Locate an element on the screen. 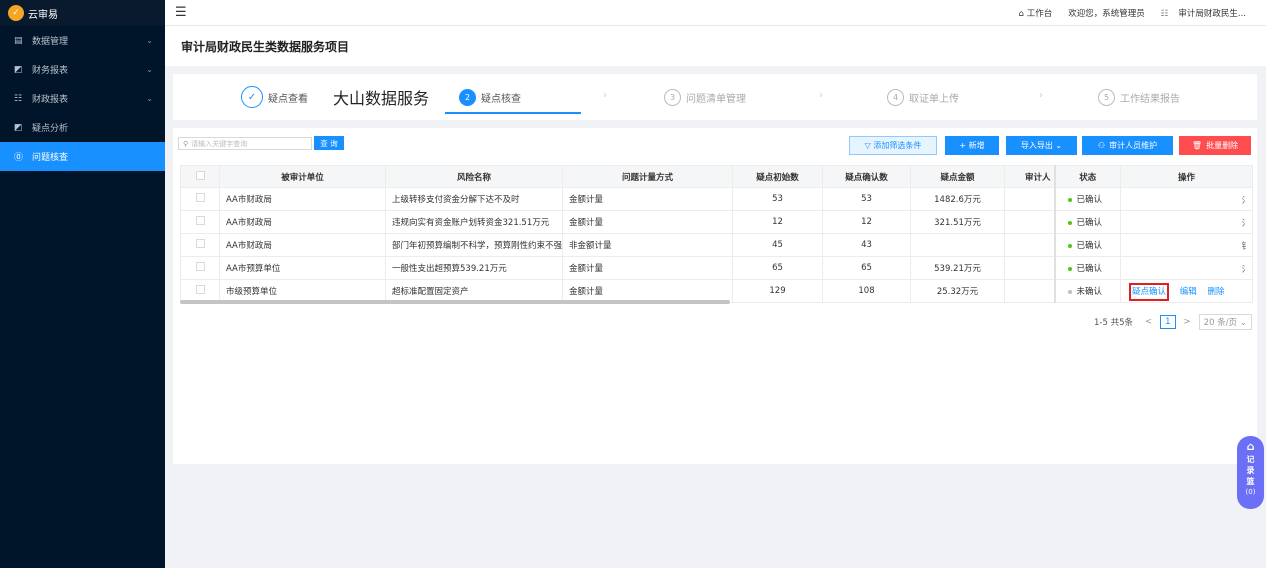 Image resolution: width=1266 pixels, height=568 pixels. confirm-count-cell: 12 is located at coordinates (867, 222).